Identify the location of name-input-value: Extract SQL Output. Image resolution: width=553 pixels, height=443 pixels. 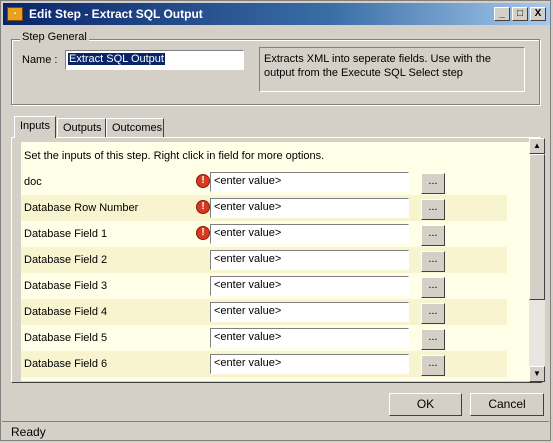
(116, 59).